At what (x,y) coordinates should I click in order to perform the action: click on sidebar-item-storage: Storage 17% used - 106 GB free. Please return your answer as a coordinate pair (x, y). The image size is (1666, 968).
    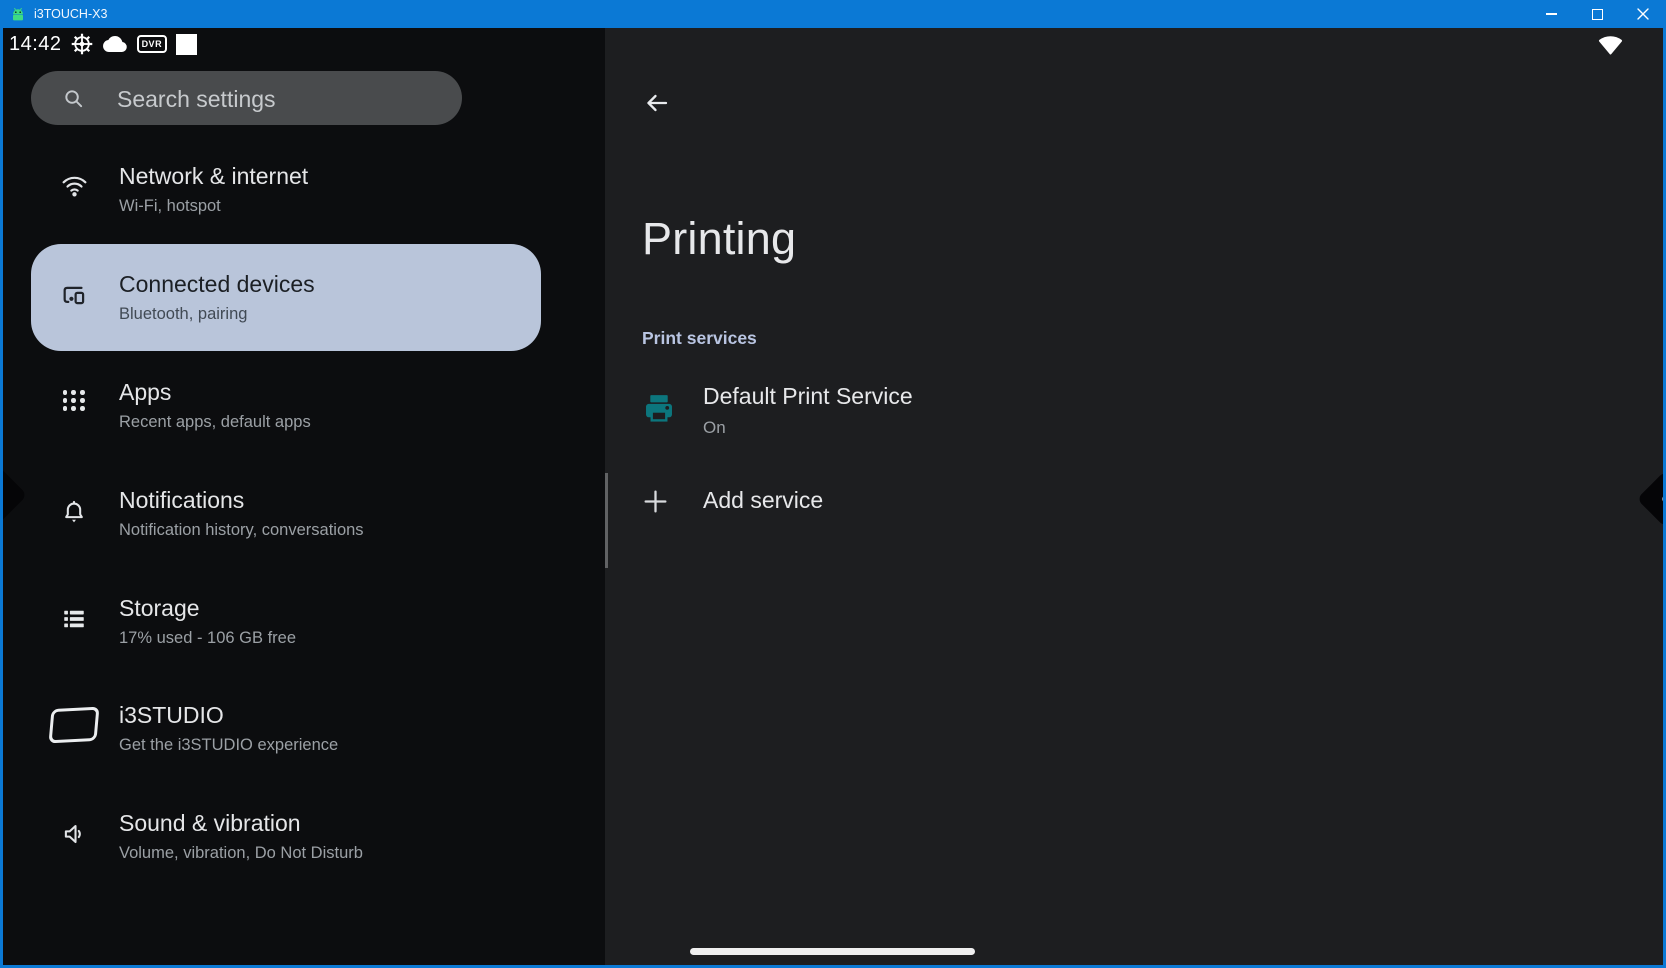
    Looking at the image, I should click on (302, 621).